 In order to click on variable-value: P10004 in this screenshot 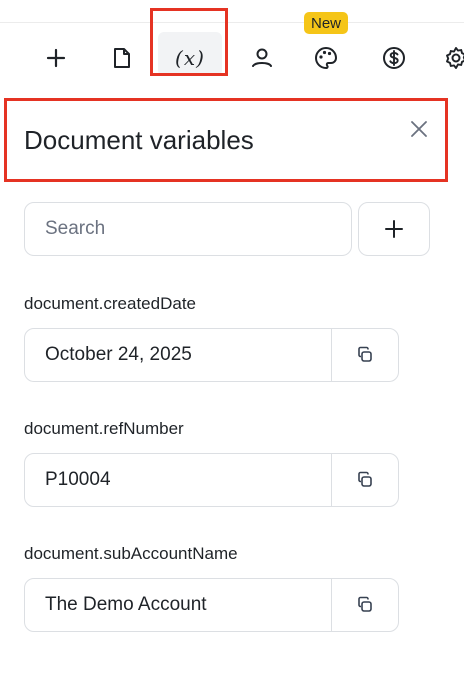, I will do `click(178, 480)`.